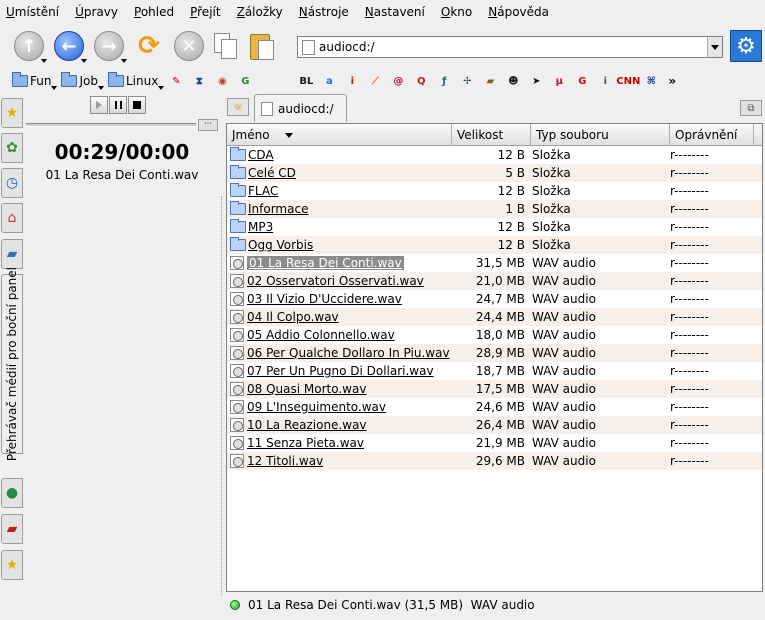 This screenshot has width=765, height=620. I want to click on file-name: Ogg Vorbis, so click(280, 245).